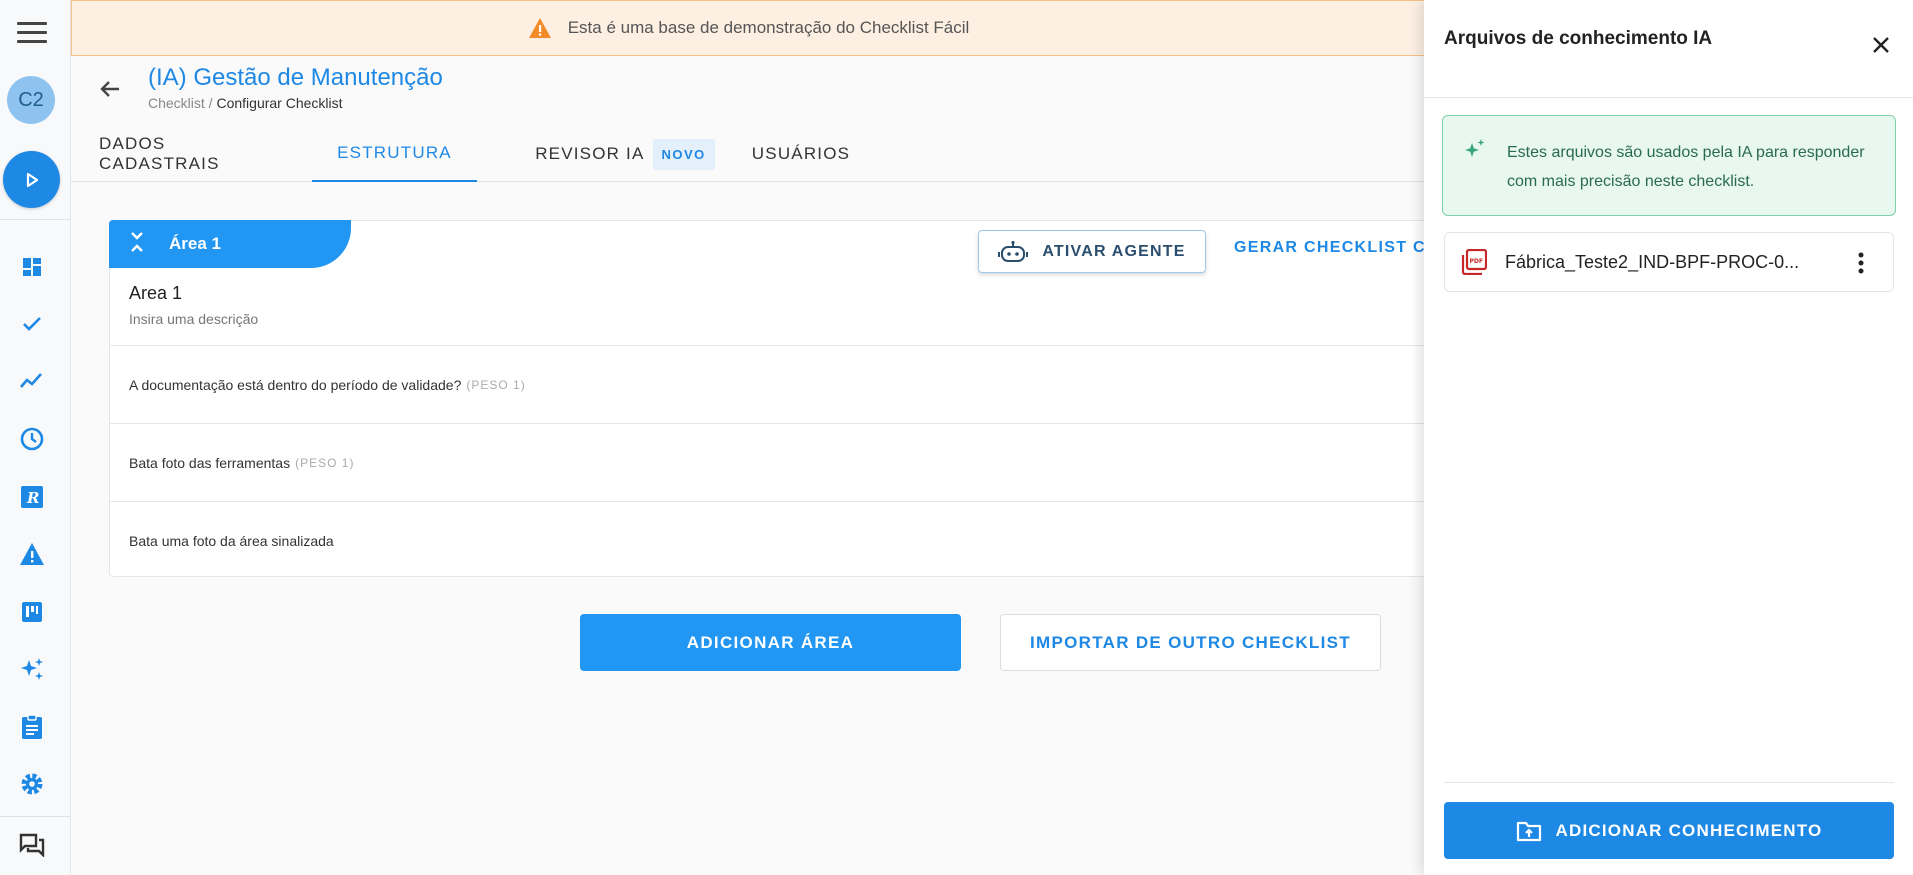 The height and width of the screenshot is (875, 1913). Describe the element at coordinates (1689, 830) in the screenshot. I see `add-knowledge-label: ADICIONAR CONHECIMENTO` at that location.